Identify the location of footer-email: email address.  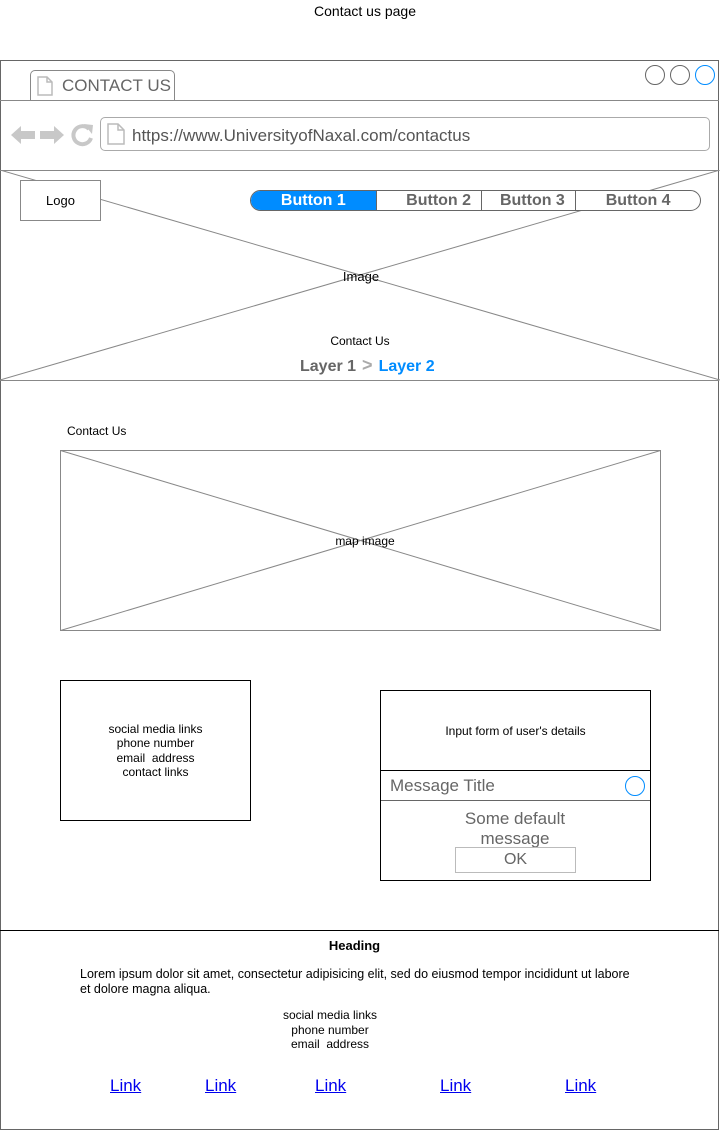
(330, 1044).